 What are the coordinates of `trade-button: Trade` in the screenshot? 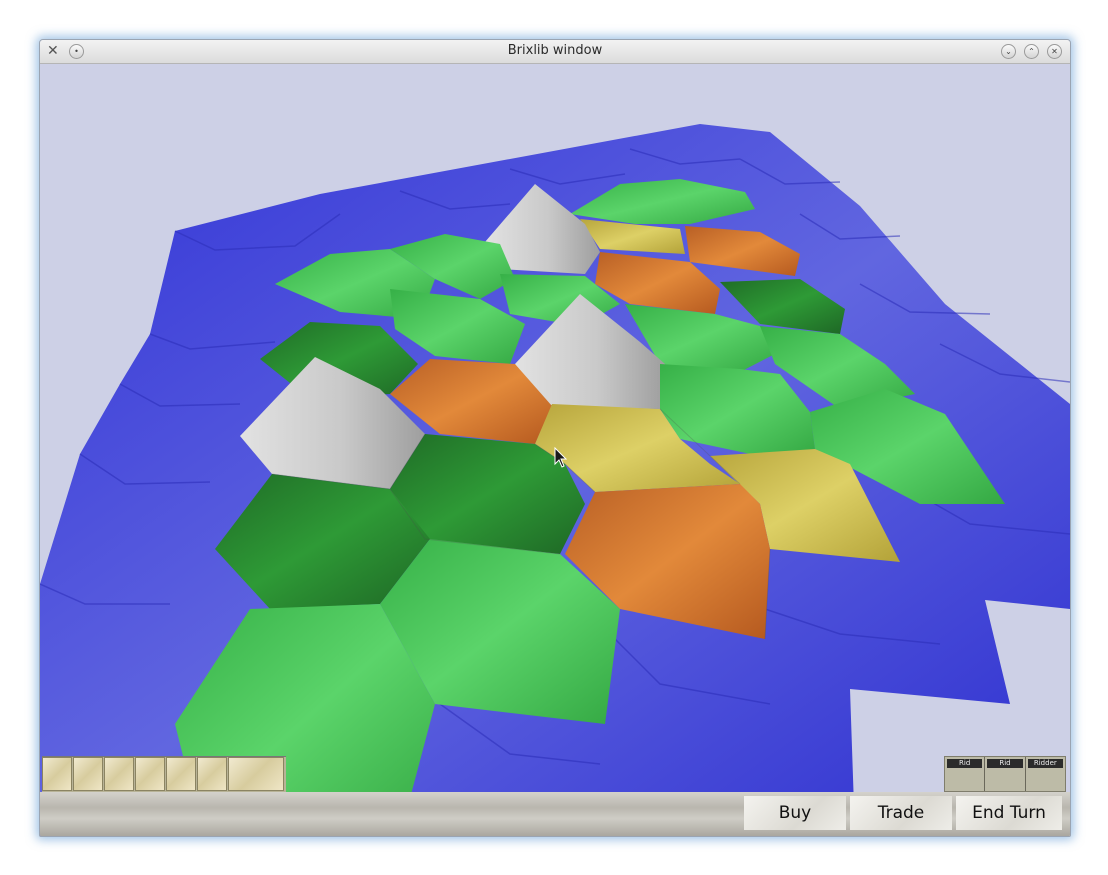 It's located at (901, 813).